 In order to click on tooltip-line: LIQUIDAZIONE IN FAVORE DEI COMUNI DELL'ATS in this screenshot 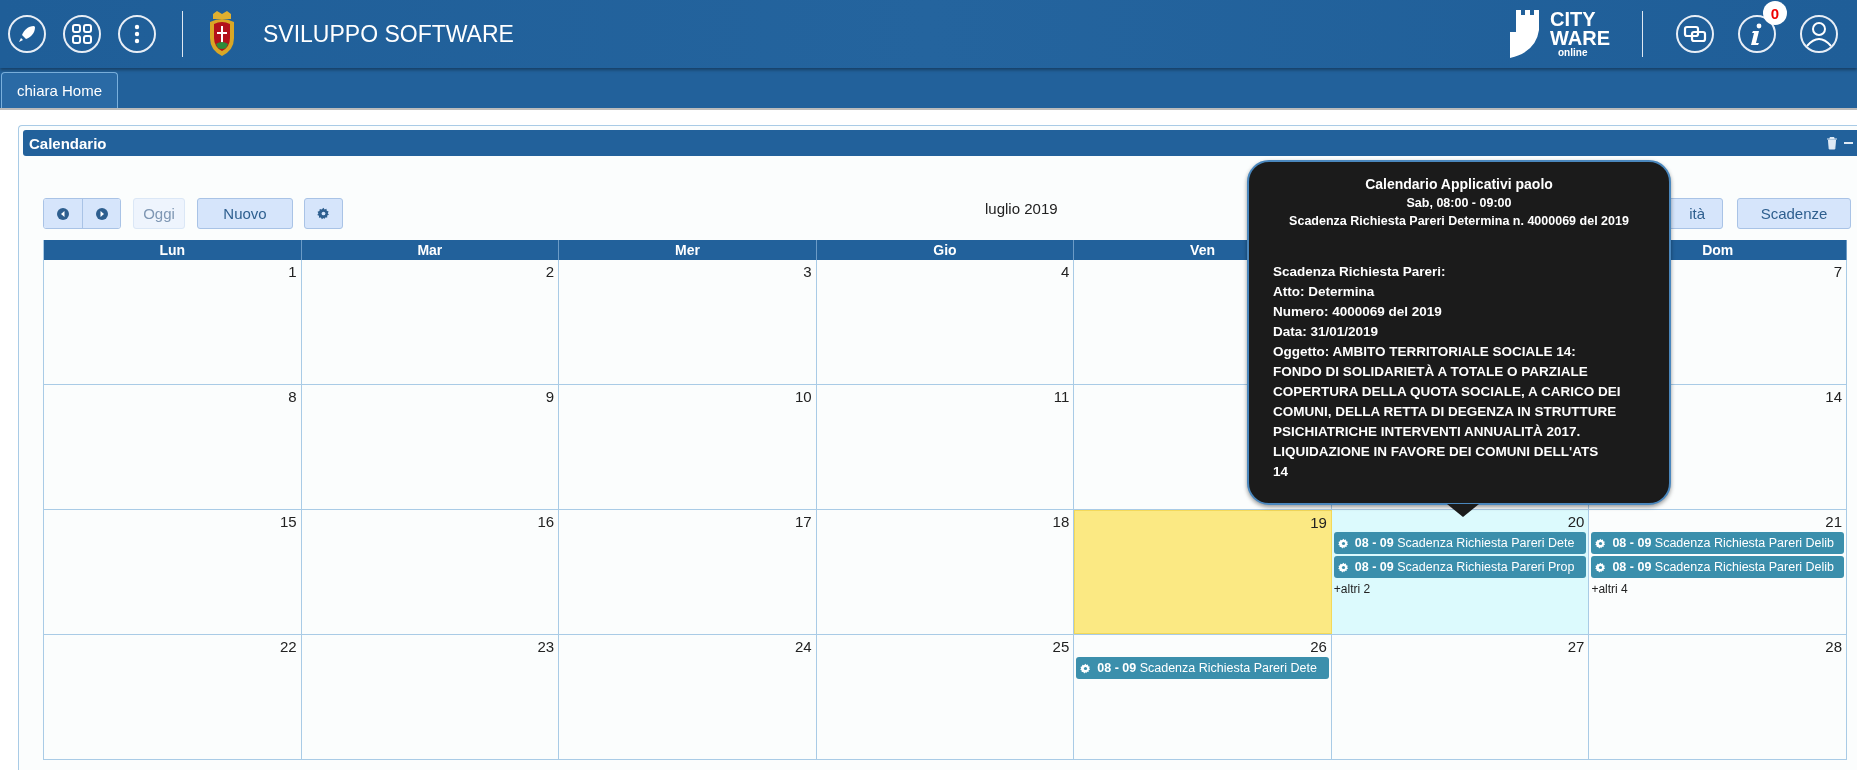, I will do `click(1436, 452)`.